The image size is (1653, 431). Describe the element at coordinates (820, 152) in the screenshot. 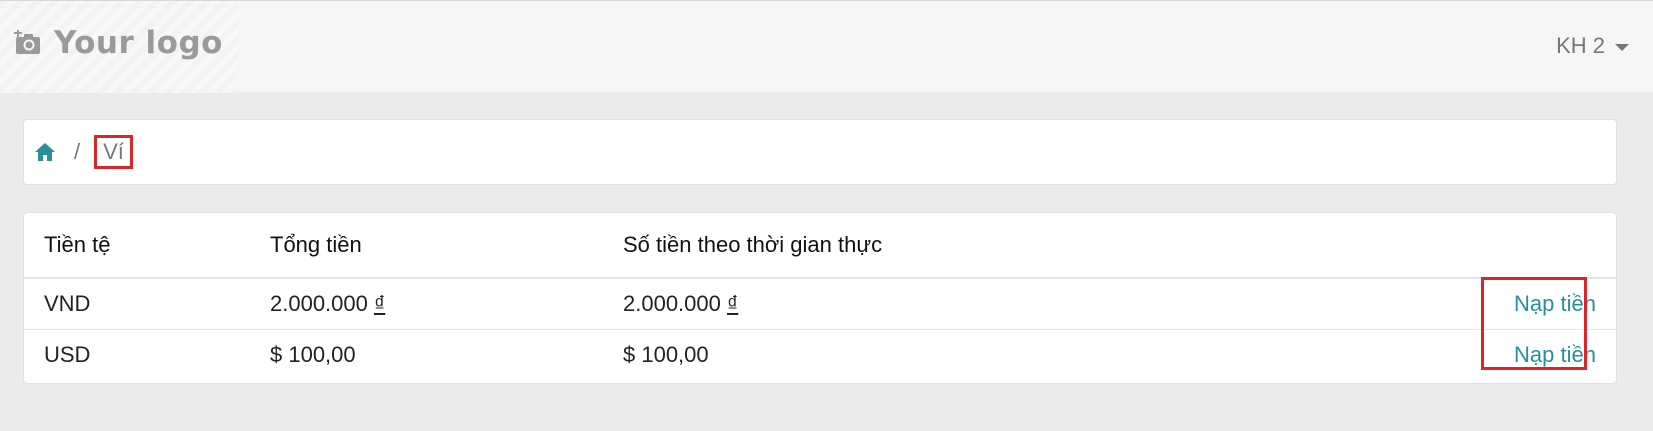

I see `breadcrumb: / Ví` at that location.